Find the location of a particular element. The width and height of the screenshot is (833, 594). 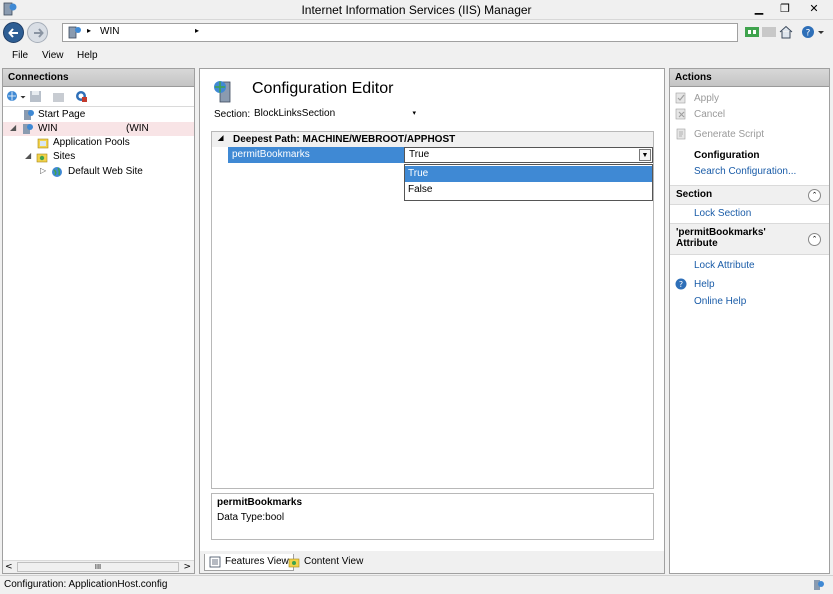

help-dropdown-icon is located at coordinates (821, 32).